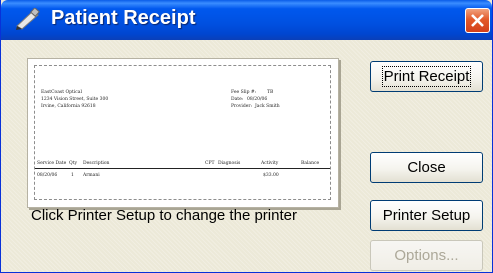 The height and width of the screenshot is (273, 493). What do you see at coordinates (91, 175) in the screenshot?
I see `row-description: Armani` at bounding box center [91, 175].